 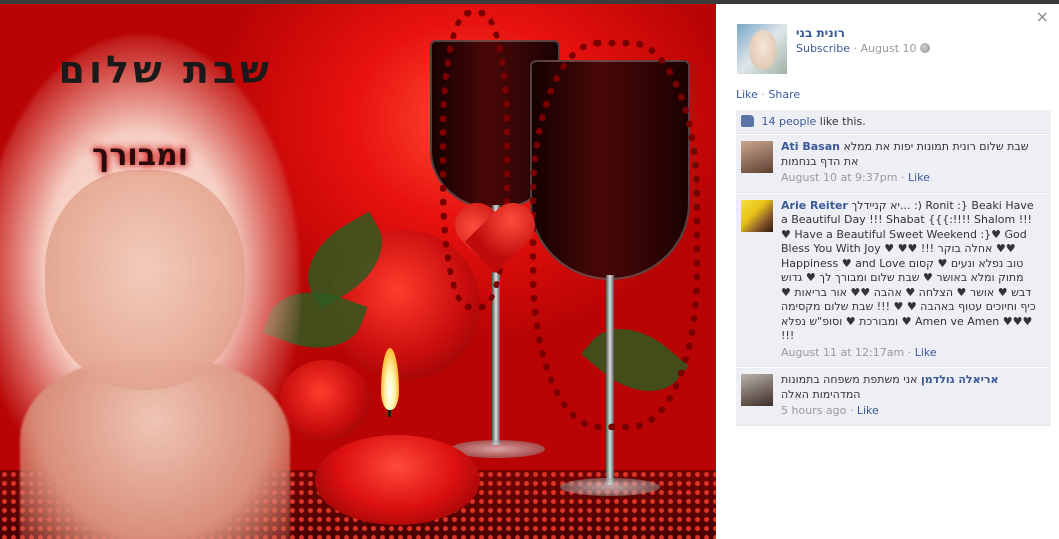 What do you see at coordinates (140, 155) in the screenshot?
I see `photo-overlay-subtitle: ומבורך` at bounding box center [140, 155].